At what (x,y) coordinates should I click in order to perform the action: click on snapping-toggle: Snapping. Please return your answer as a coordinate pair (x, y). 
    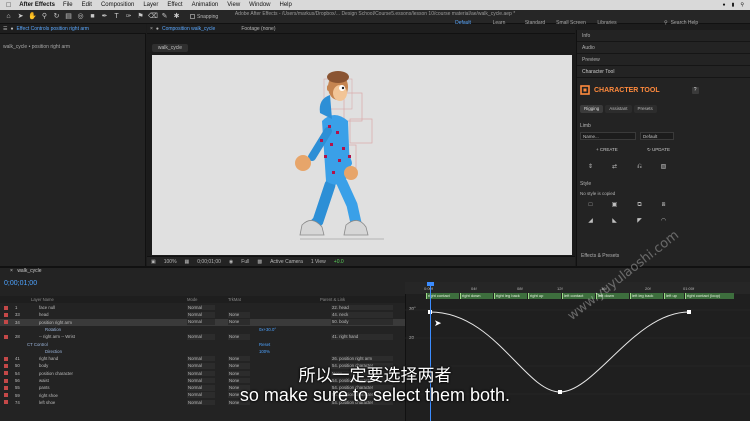
    Looking at the image, I should click on (204, 17).